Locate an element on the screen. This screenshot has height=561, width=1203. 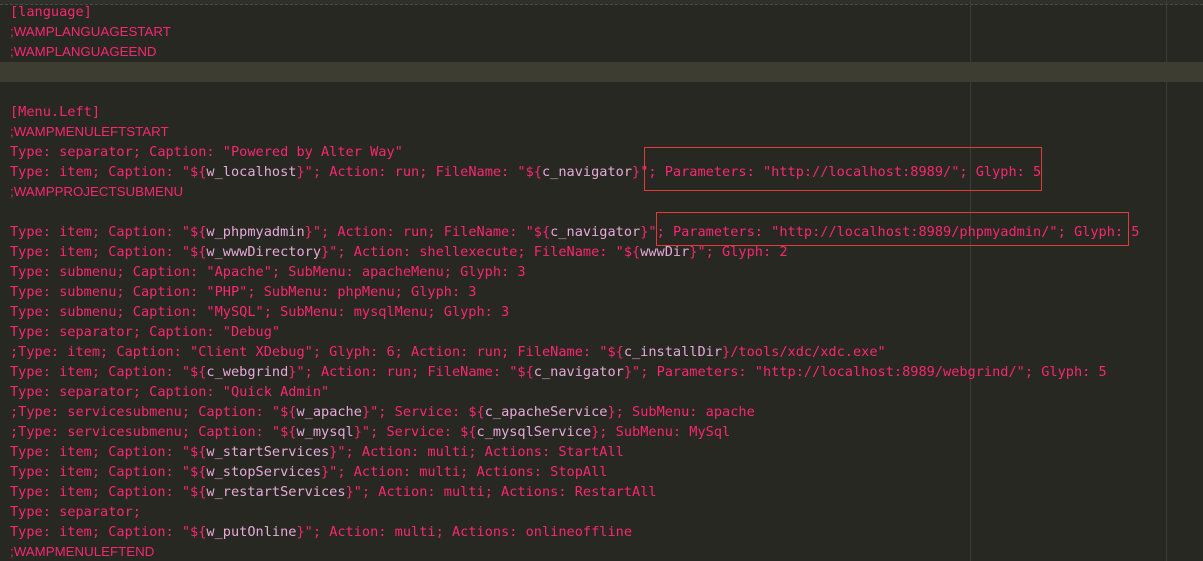
code-line: [Menu.Left] is located at coordinates (601, 112).